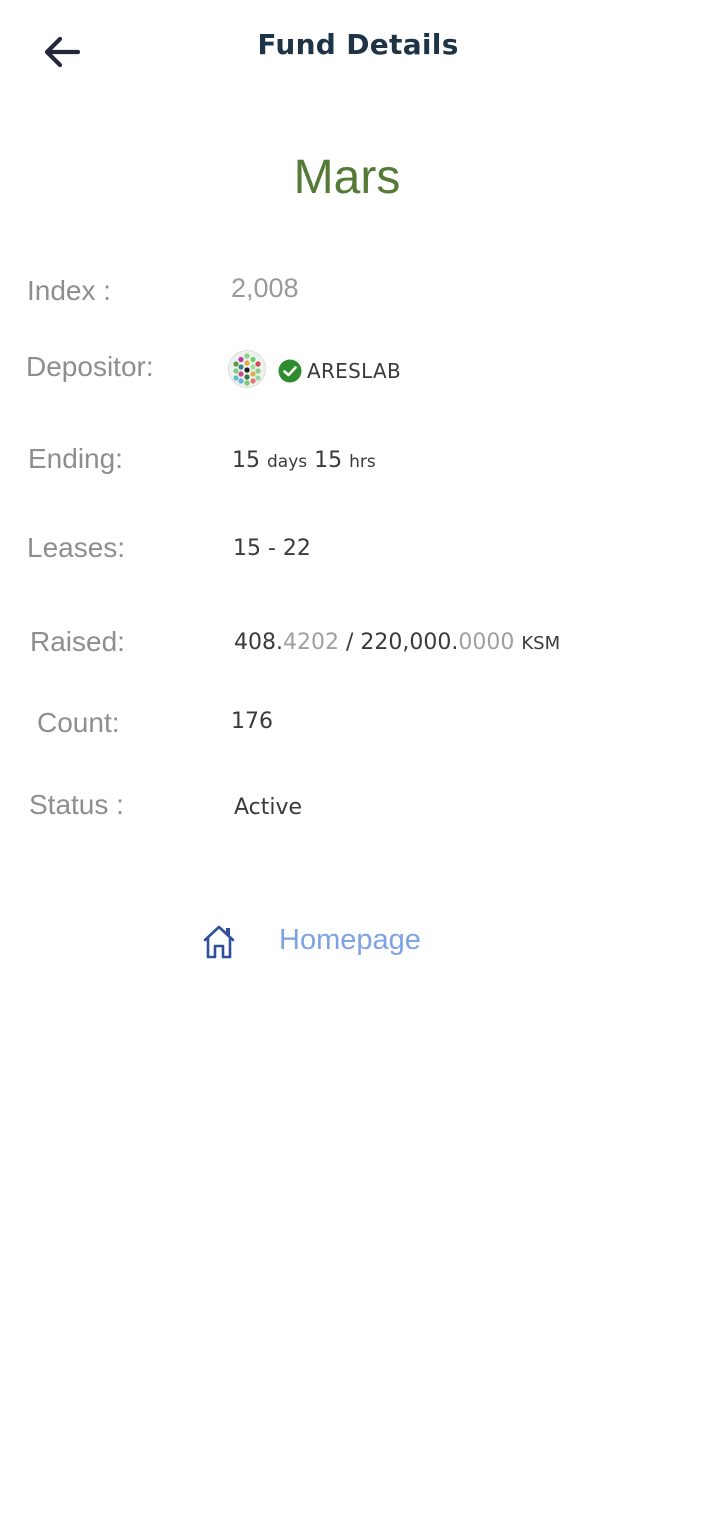  What do you see at coordinates (219, 942) in the screenshot?
I see `home-icon` at bounding box center [219, 942].